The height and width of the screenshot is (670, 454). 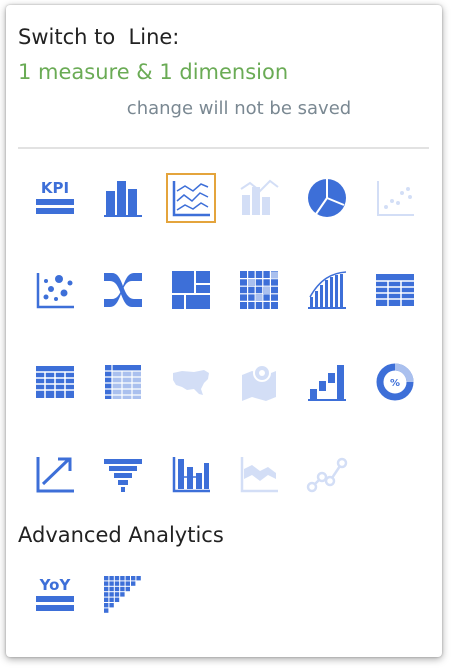 I want to click on sticky-table-icon, so click(x=123, y=382).